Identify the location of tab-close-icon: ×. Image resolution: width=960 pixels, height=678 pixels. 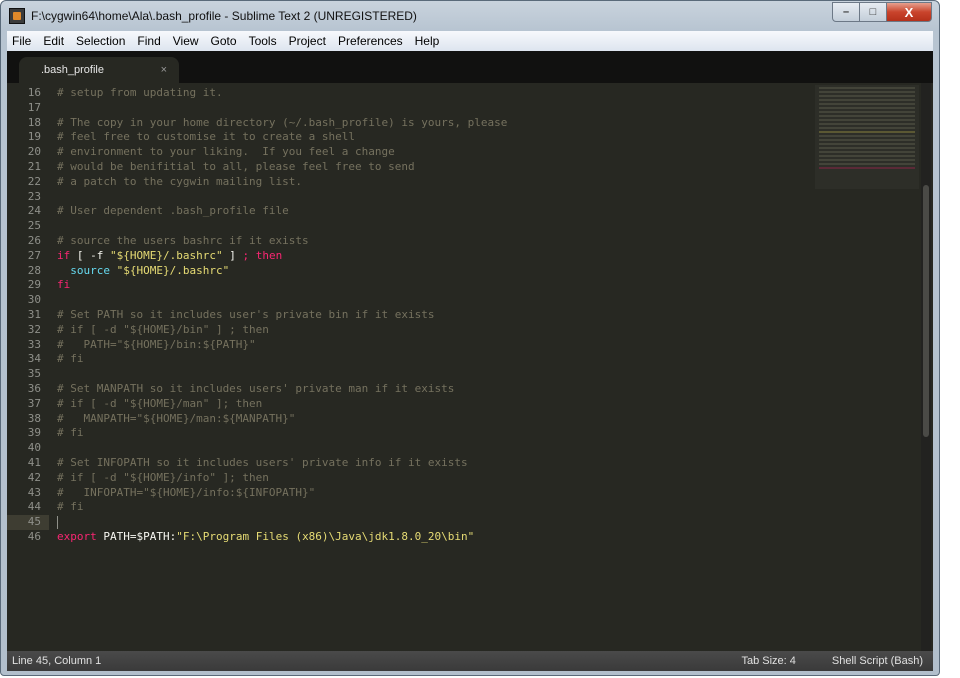
(164, 70).